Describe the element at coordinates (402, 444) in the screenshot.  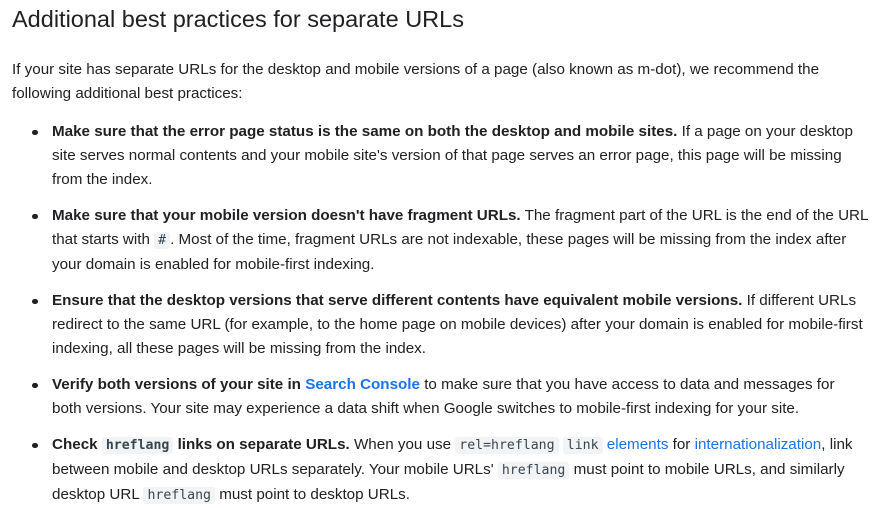
I see `item-text: When you use` at that location.